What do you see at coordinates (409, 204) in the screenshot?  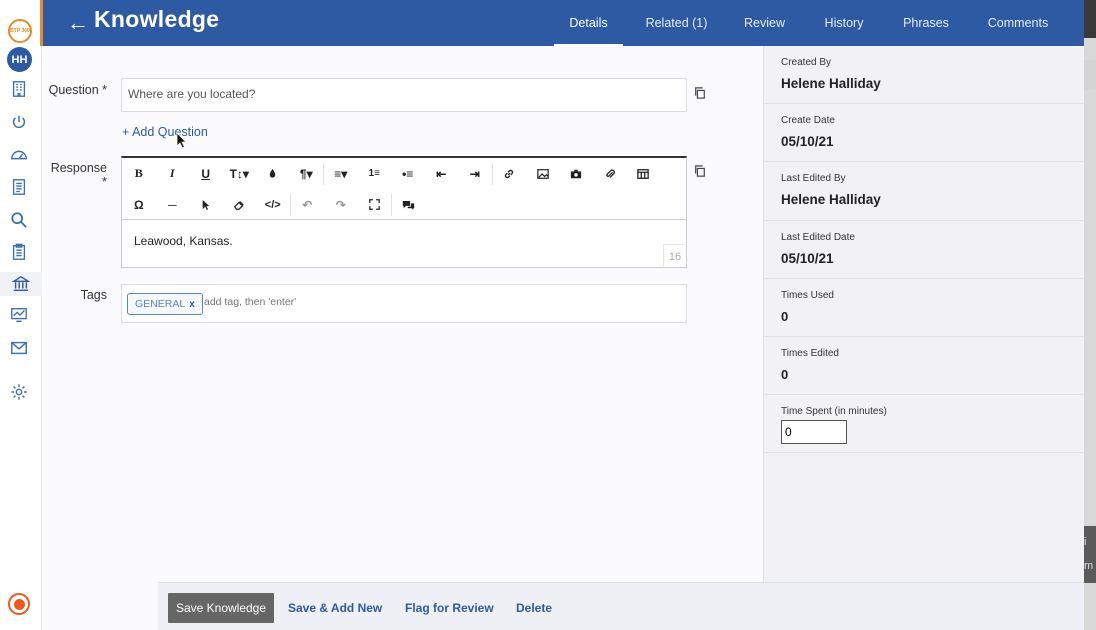 I see `comment-icon` at bounding box center [409, 204].